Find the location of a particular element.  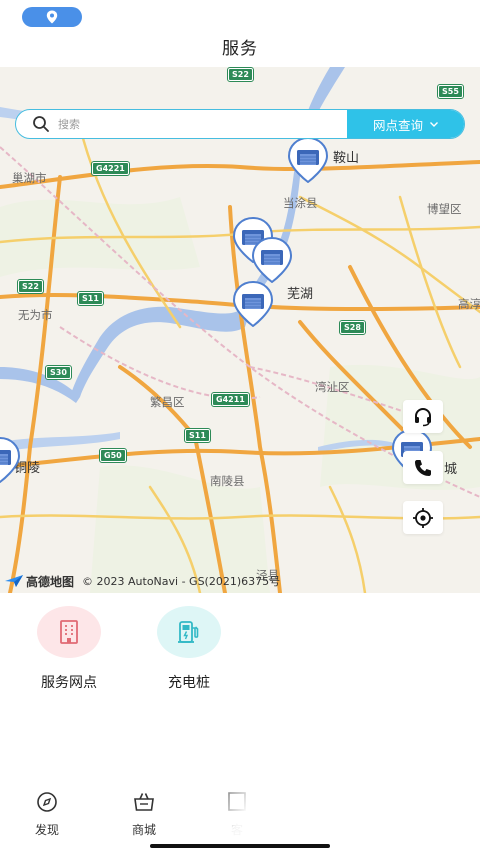

road-shield: G50 is located at coordinates (113, 455).